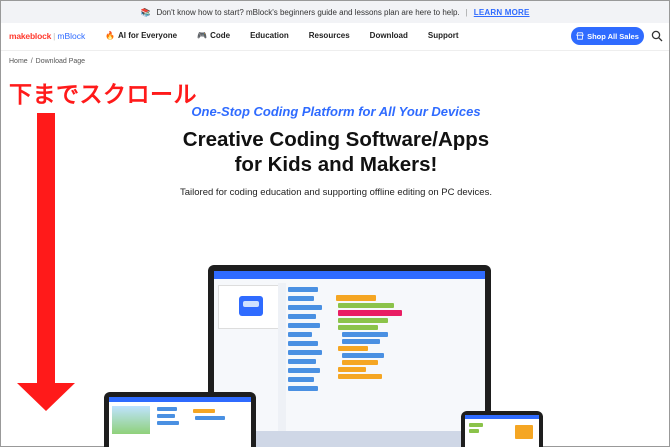 Image resolution: width=670 pixels, height=447 pixels. I want to click on stage-preview, so click(249, 307).